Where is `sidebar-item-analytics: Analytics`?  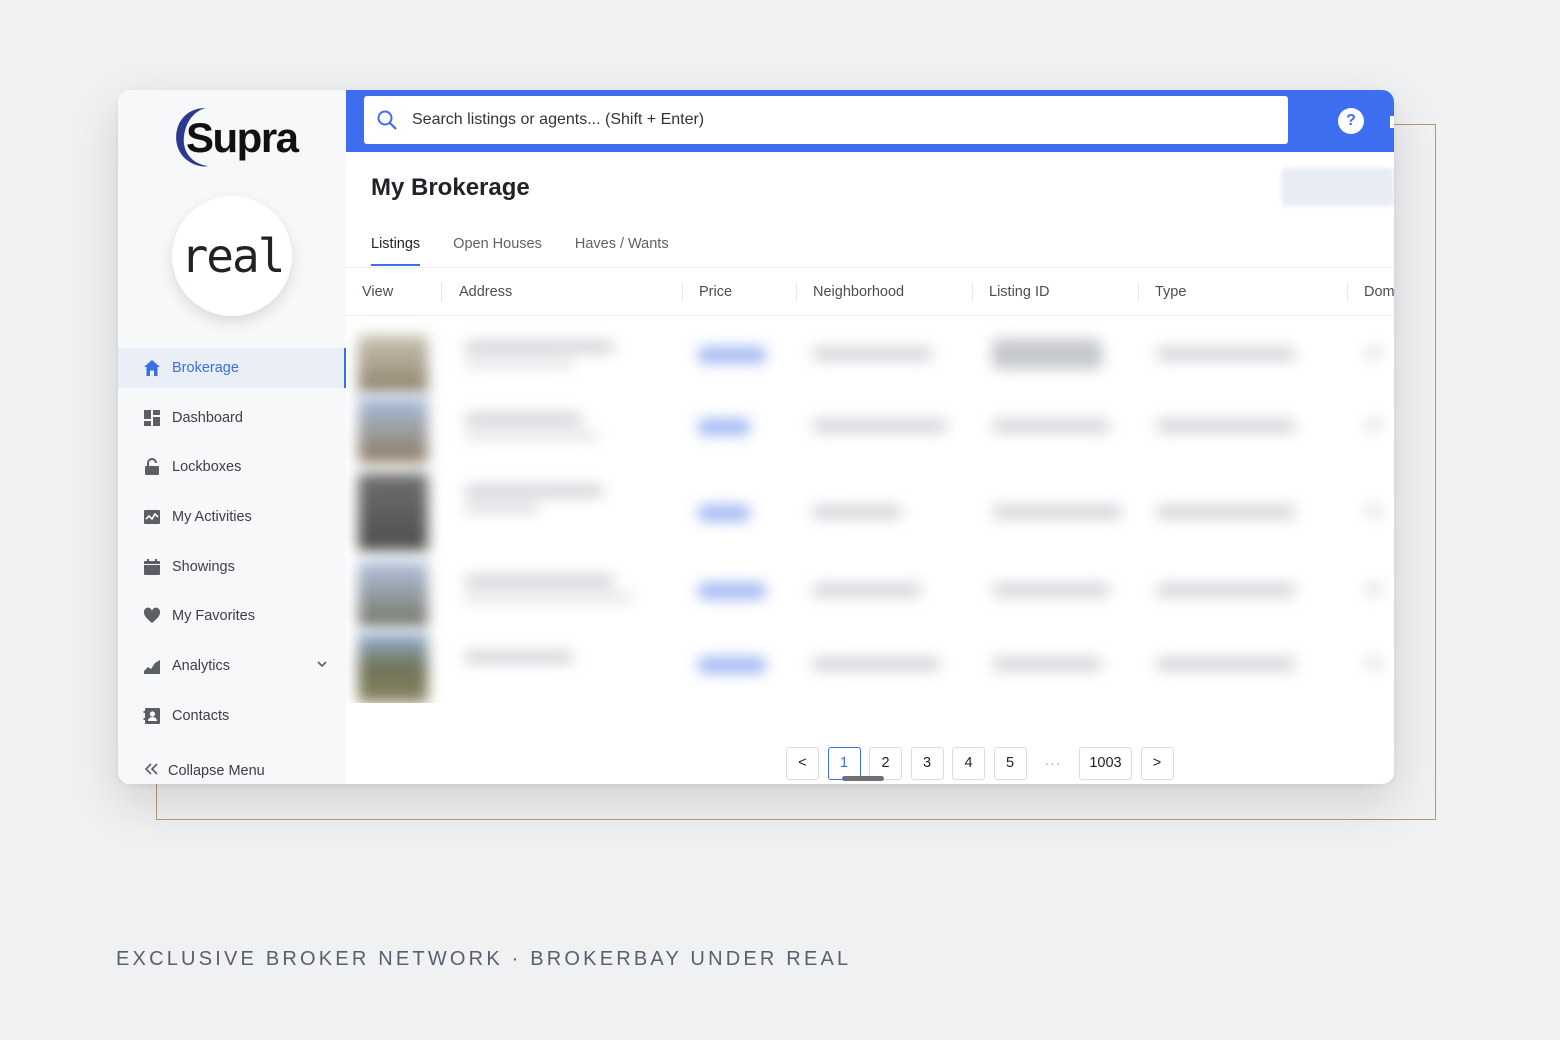 sidebar-item-analytics: Analytics is located at coordinates (232, 666).